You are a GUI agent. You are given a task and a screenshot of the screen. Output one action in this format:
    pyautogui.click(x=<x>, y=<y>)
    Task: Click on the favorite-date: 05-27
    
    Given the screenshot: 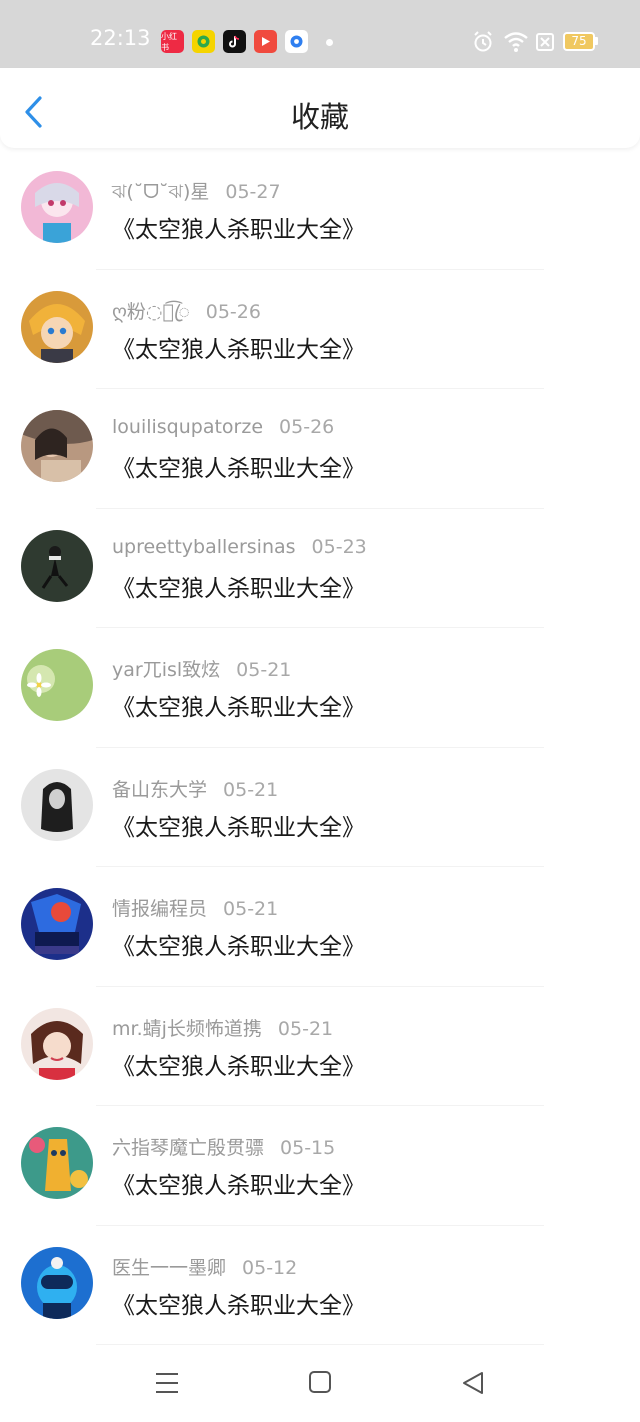 What is the action you would take?
    pyautogui.click(x=253, y=192)
    